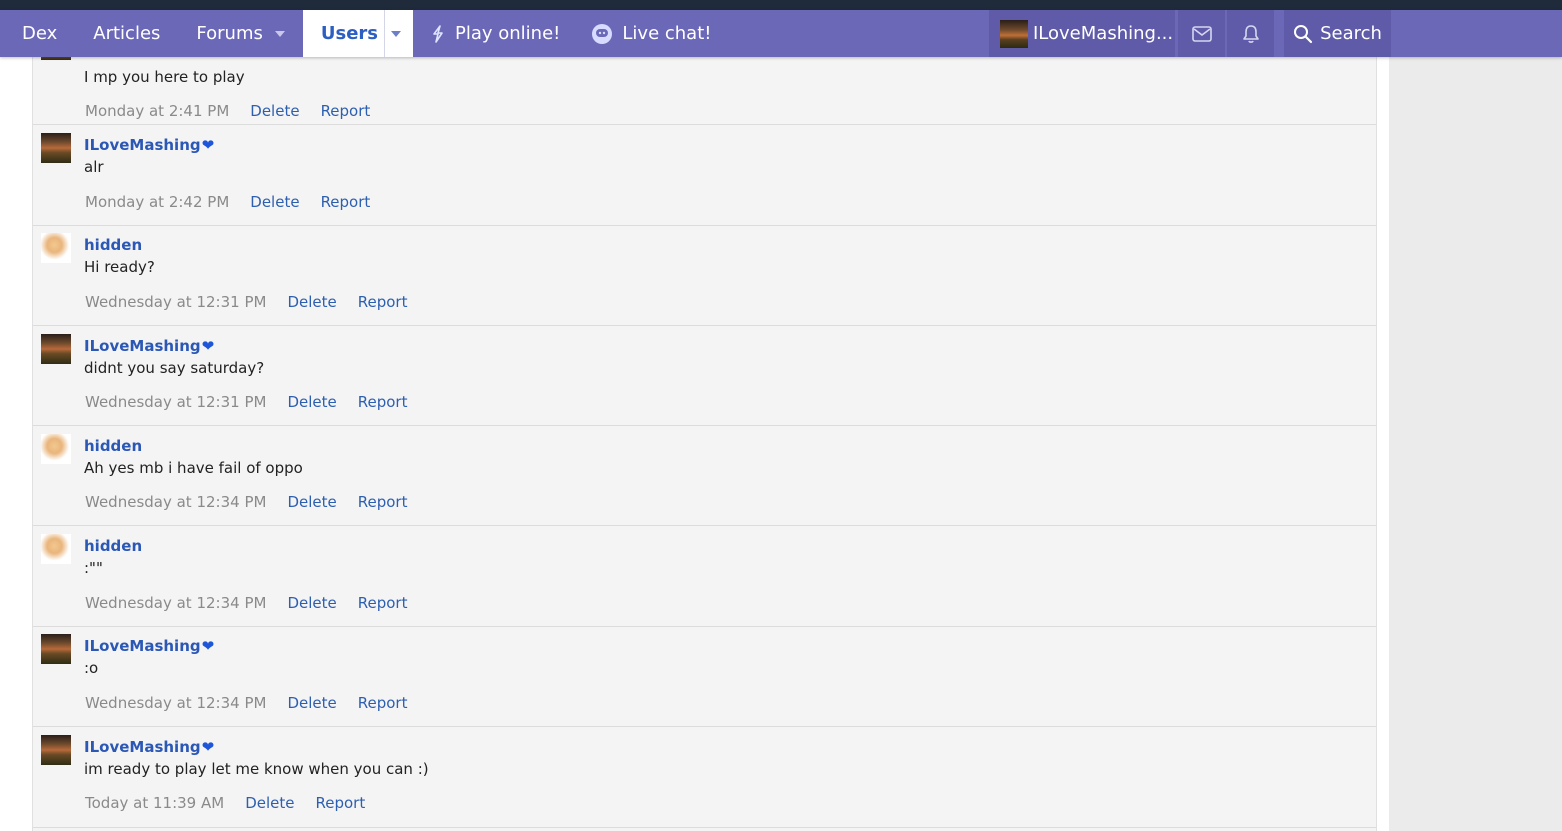 This screenshot has height=831, width=1562. What do you see at coordinates (357, 33) in the screenshot?
I see `nav-item-users: Users` at bounding box center [357, 33].